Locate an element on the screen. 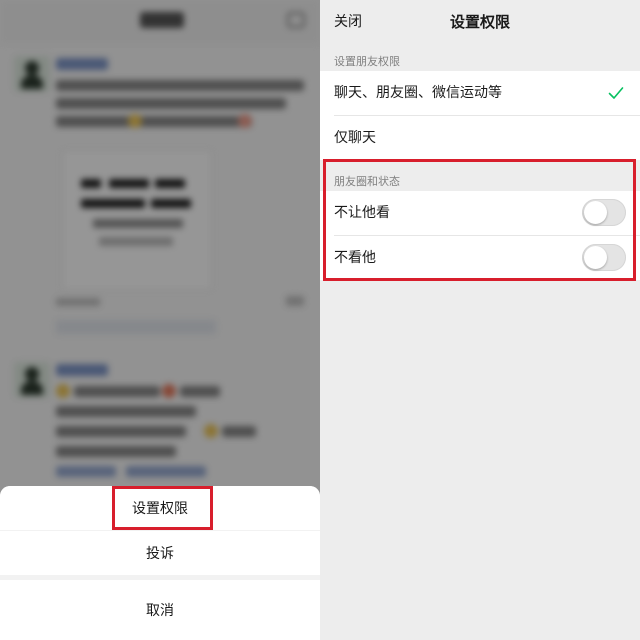  option-chat-only: 仅聊天 is located at coordinates (480, 138).